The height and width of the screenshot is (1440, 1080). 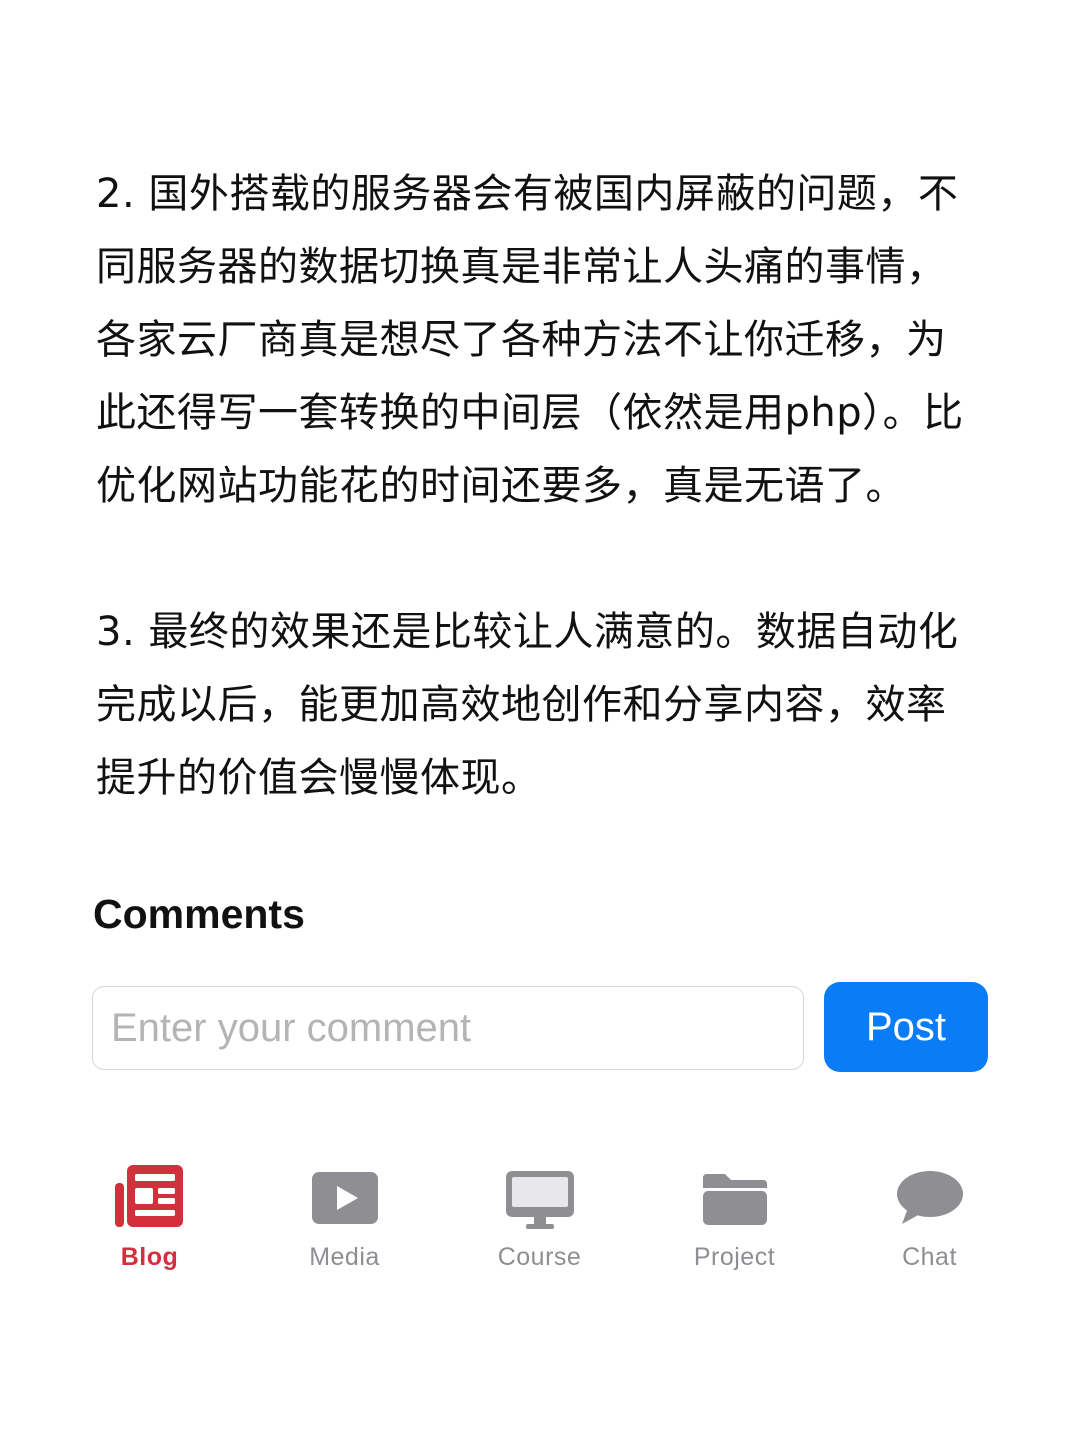 I want to click on tab-chat: Chat, so click(x=929, y=1224).